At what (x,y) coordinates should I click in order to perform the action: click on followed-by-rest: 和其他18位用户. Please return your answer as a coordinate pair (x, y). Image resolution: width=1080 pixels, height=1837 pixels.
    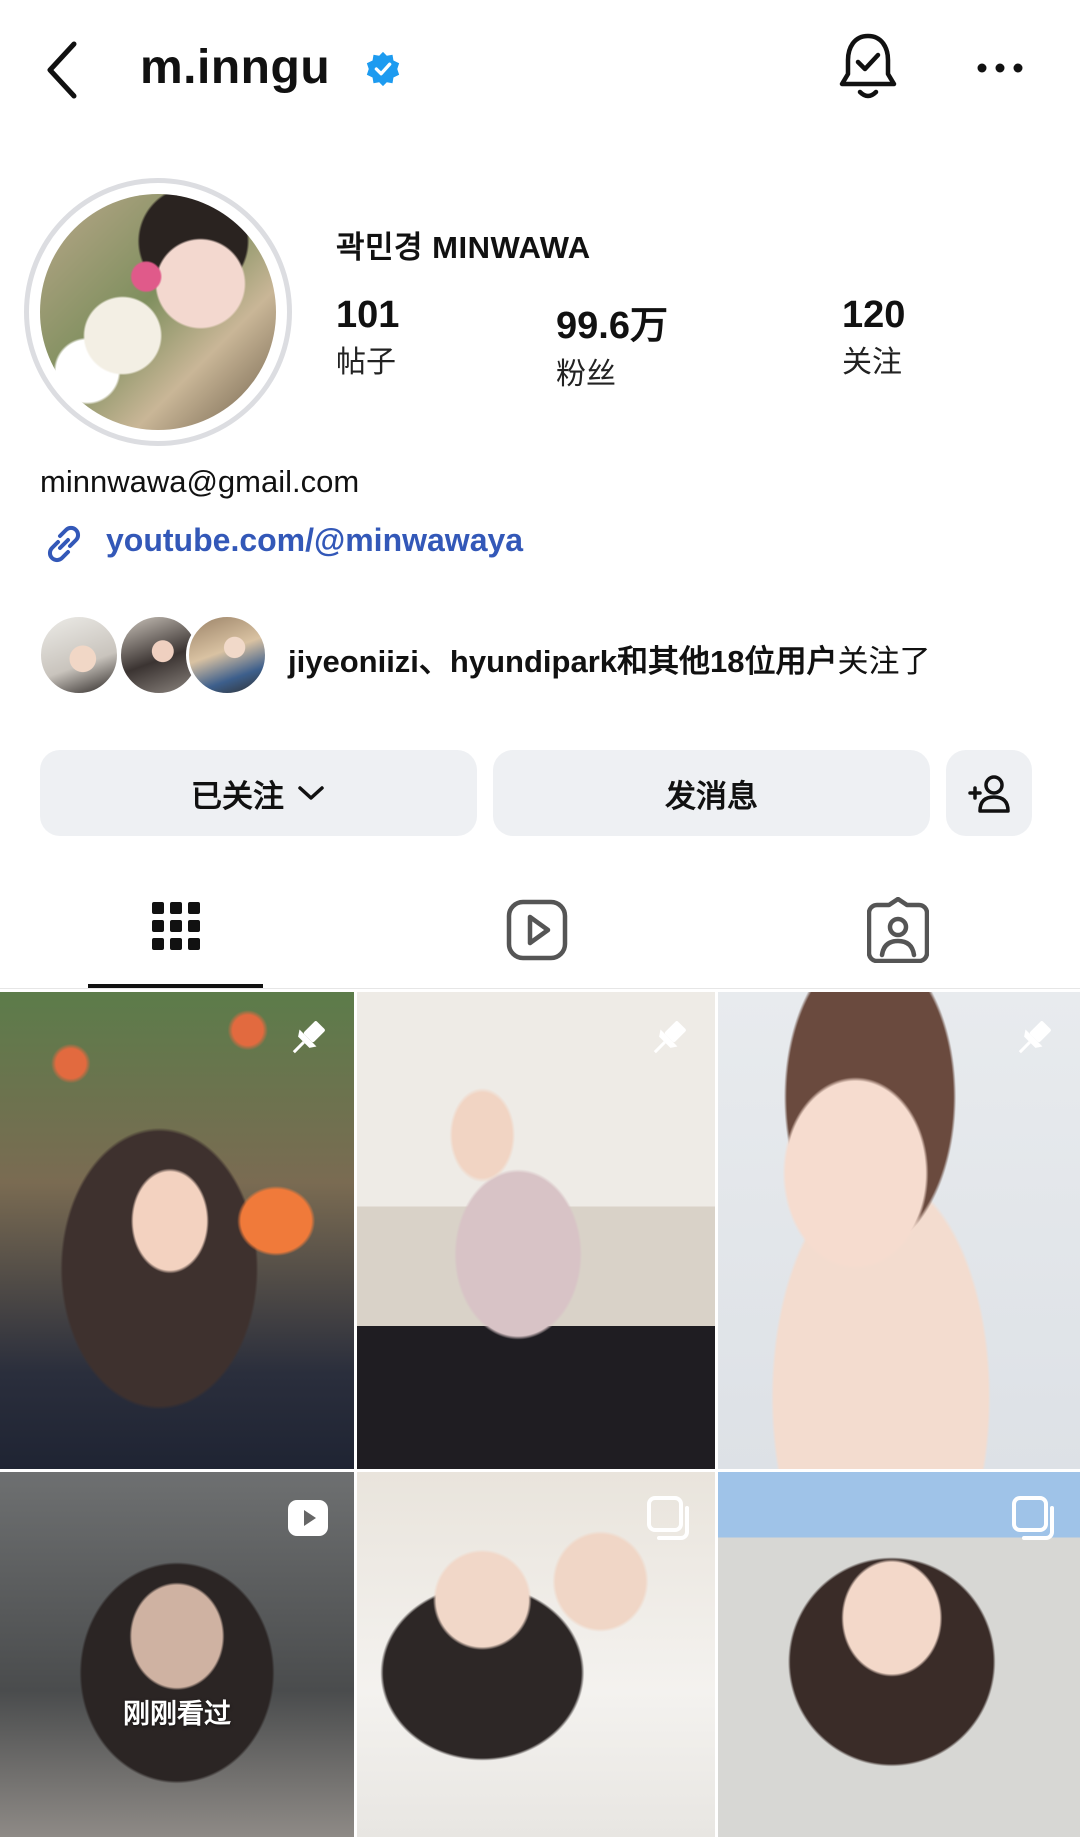
    Looking at the image, I should click on (727, 661).